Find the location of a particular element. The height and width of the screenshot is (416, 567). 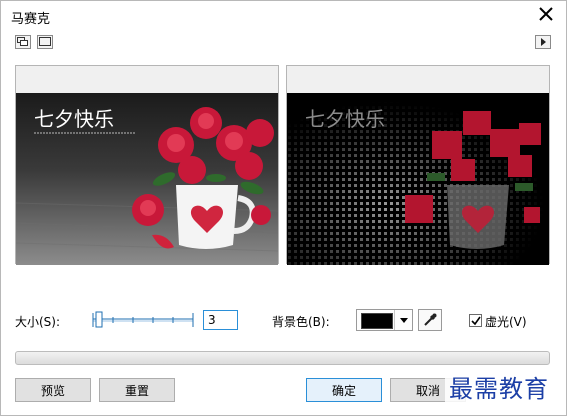

triangle-right-icon is located at coordinates (543, 42).